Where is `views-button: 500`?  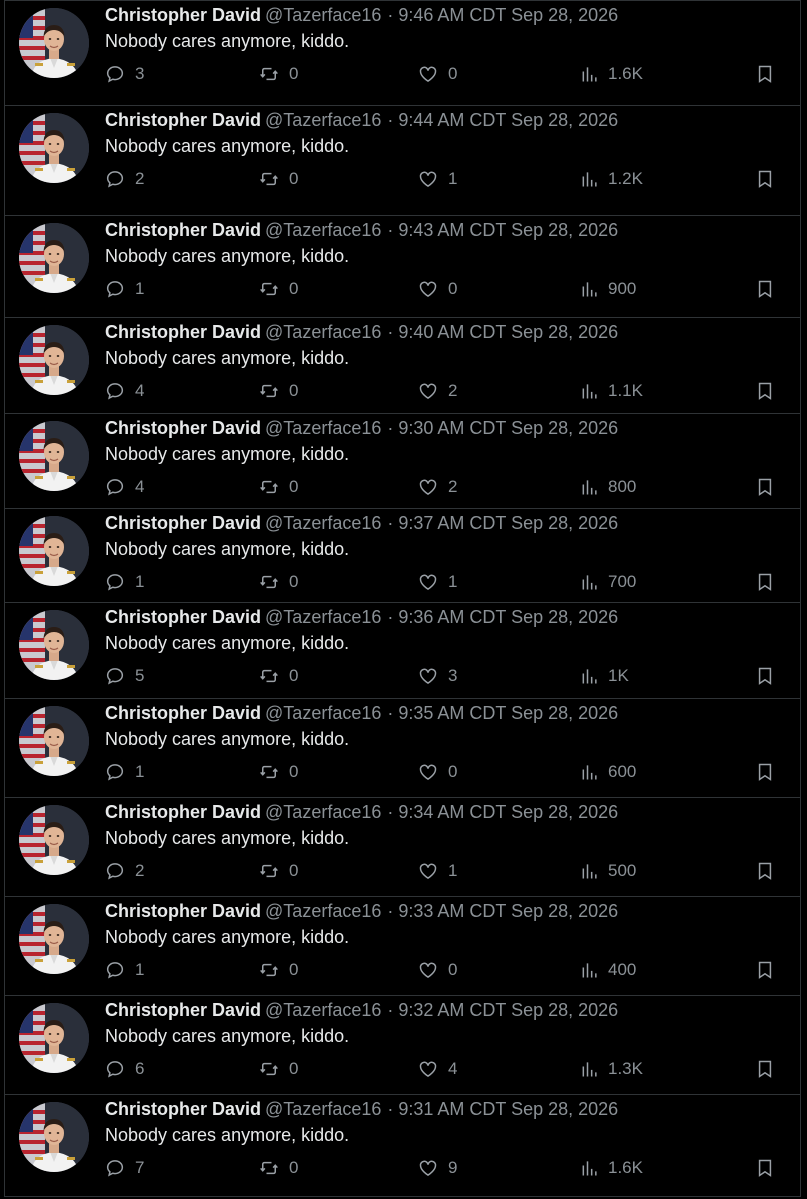
views-button: 500 is located at coordinates (608, 871).